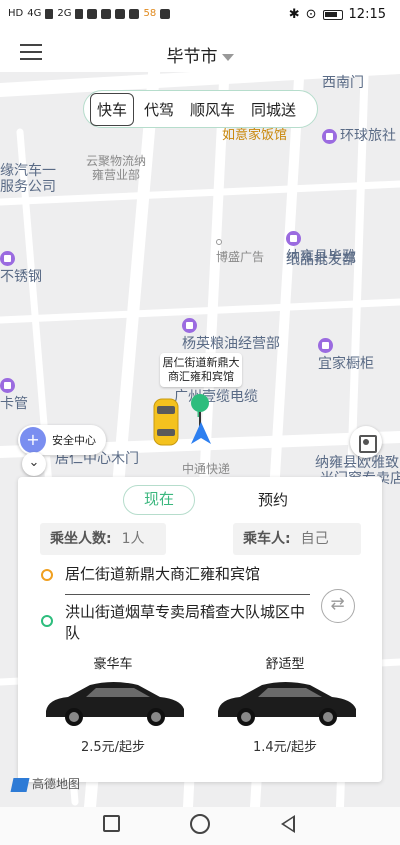 Image resolution: width=400 pixels, height=845 pixels. Describe the element at coordinates (190, 623) in the screenshot. I see `destination-input: 洪山街道烟草专卖局稽查大队城区中队` at that location.